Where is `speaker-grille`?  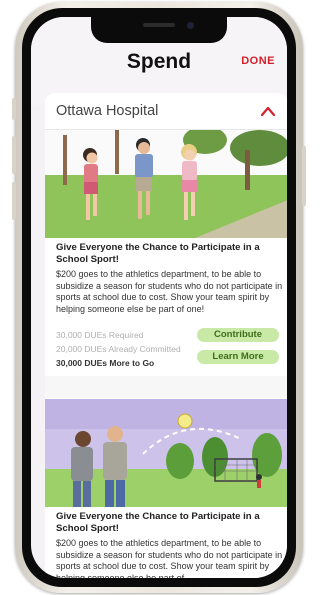 speaker-grille is located at coordinates (159, 25).